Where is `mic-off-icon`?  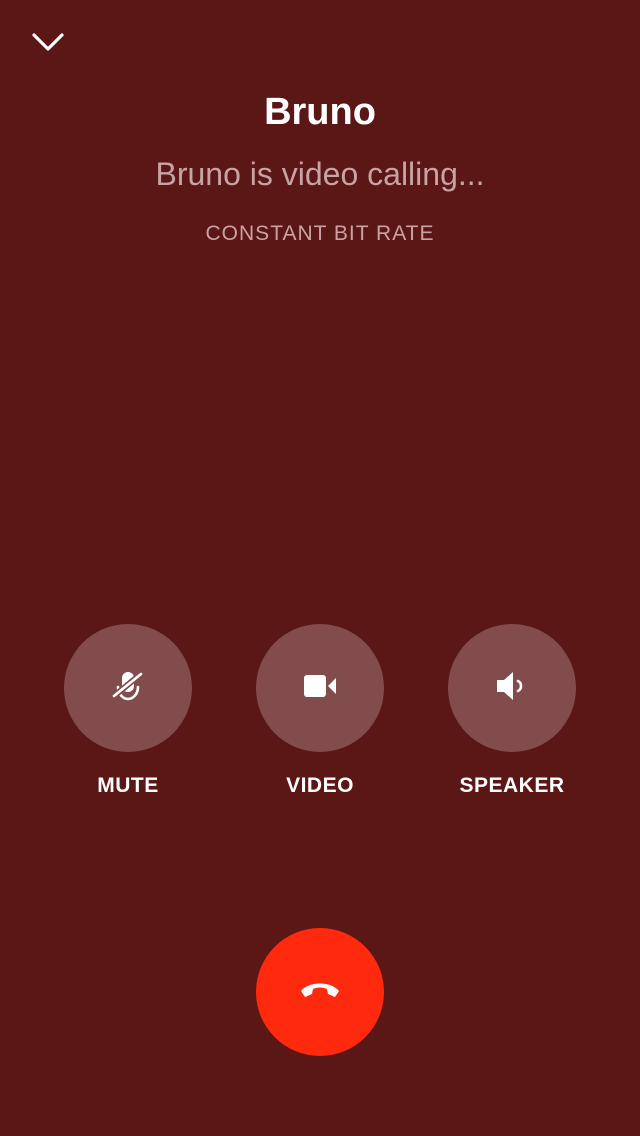 mic-off-icon is located at coordinates (128, 688).